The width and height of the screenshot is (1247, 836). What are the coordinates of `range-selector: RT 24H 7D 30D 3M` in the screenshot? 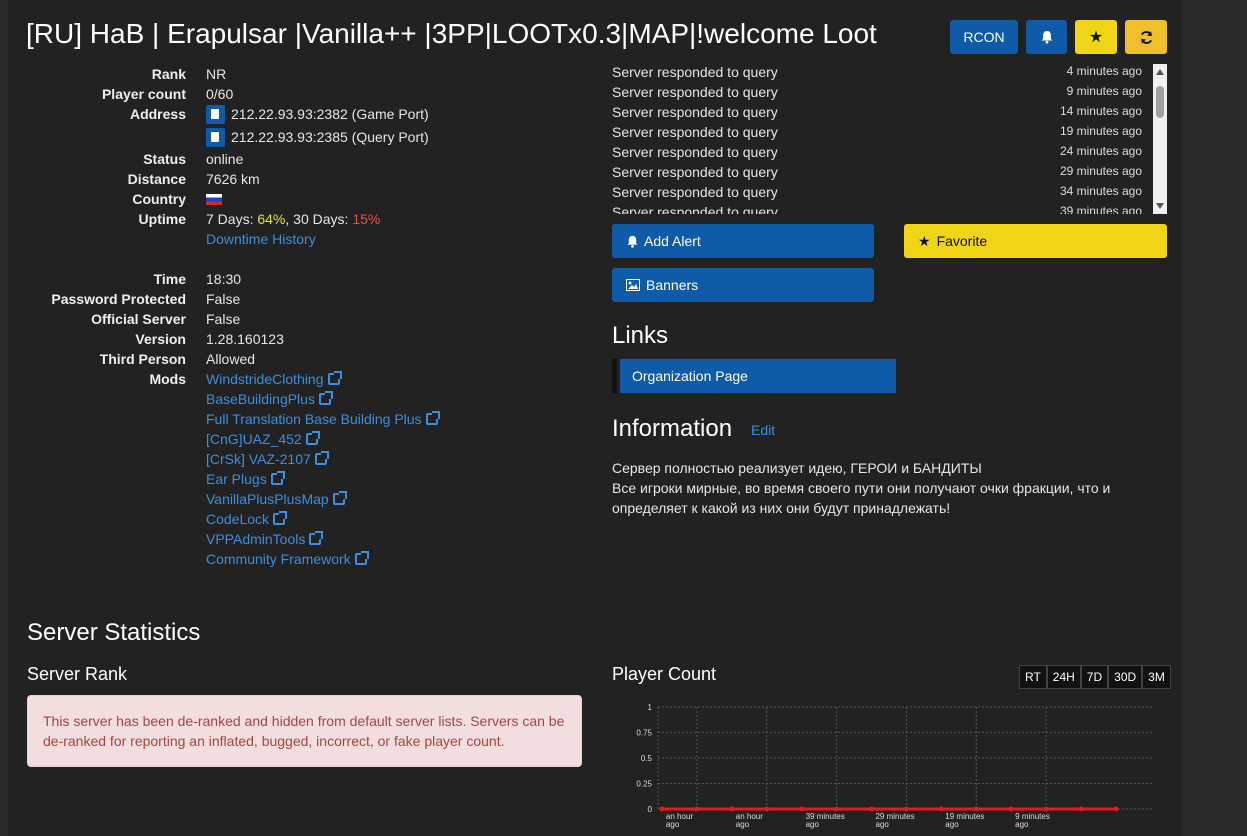 It's located at (1095, 677).